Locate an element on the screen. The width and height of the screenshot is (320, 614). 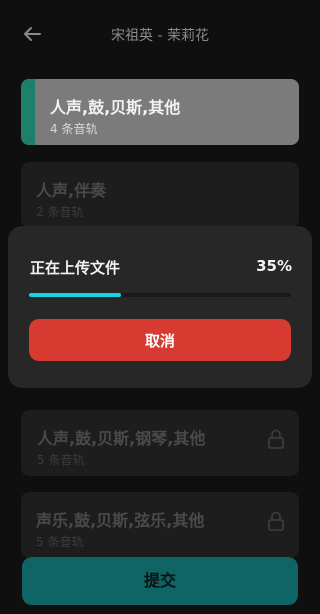
submit-button: 提交 is located at coordinates (160, 581).